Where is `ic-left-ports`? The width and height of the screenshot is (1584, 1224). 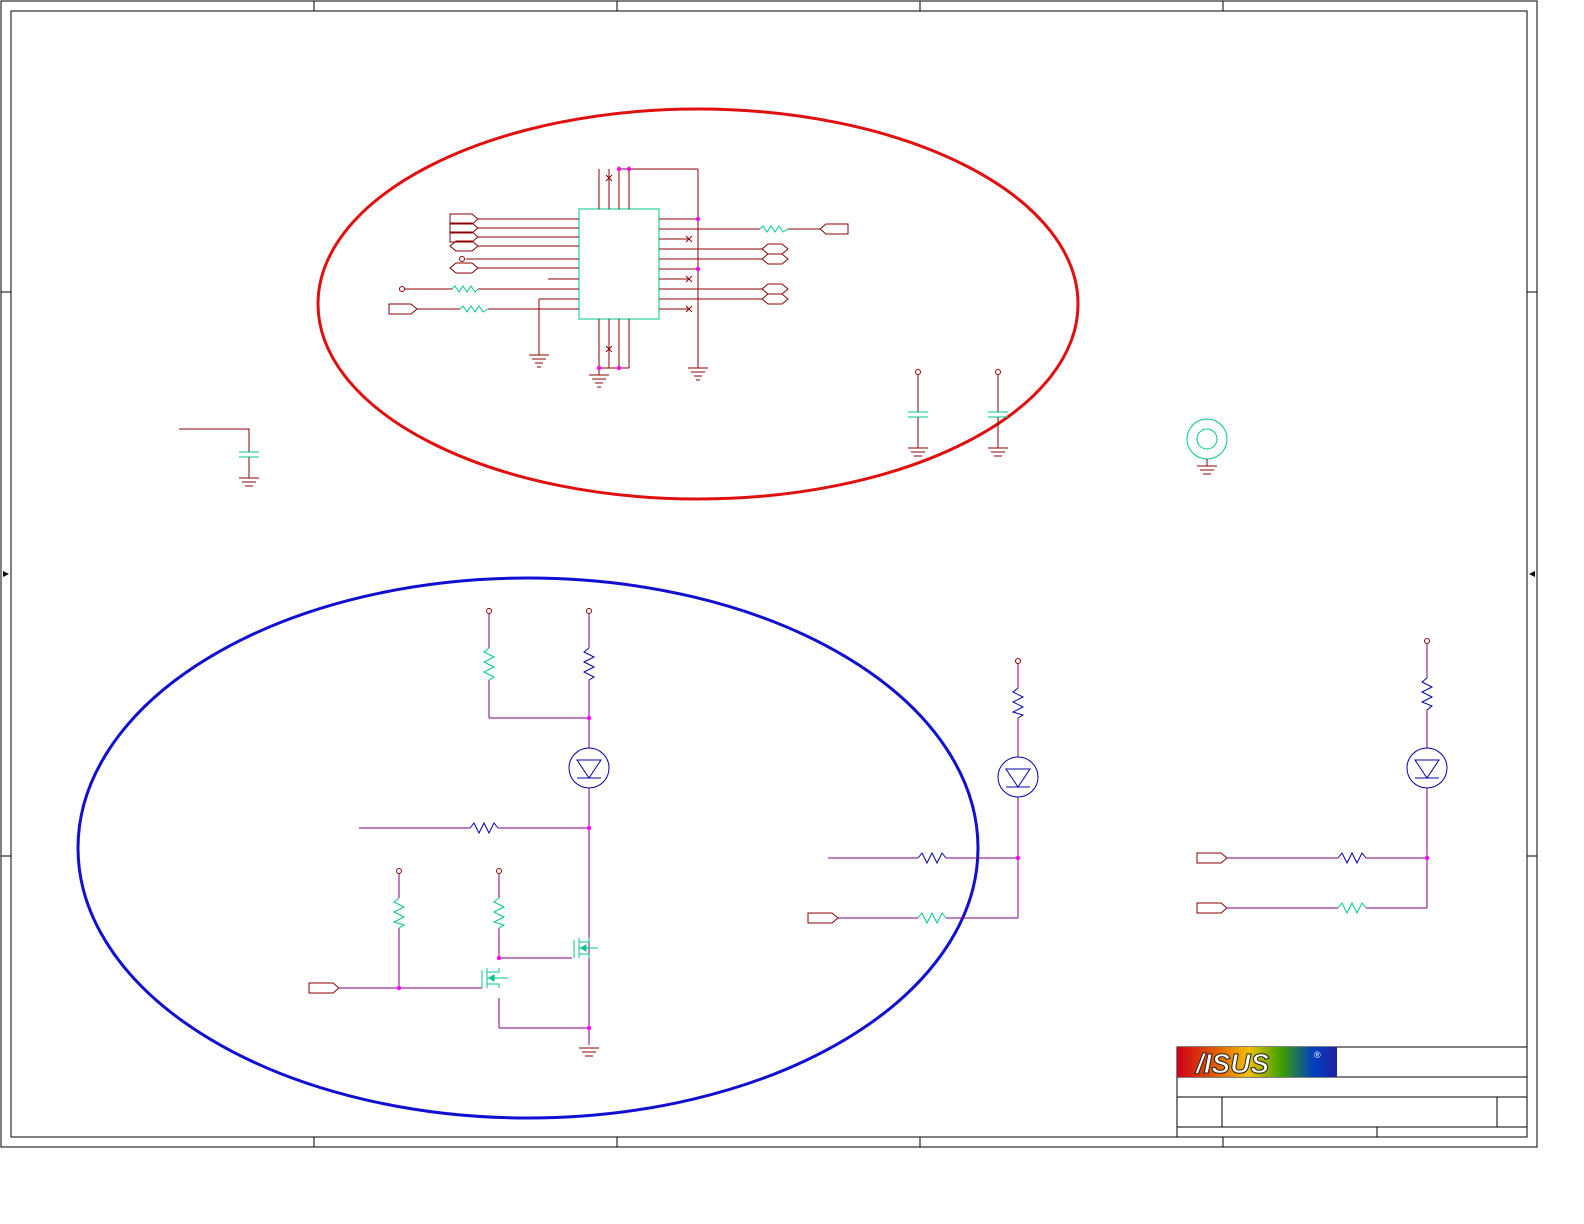
ic-left-ports is located at coordinates (433, 264).